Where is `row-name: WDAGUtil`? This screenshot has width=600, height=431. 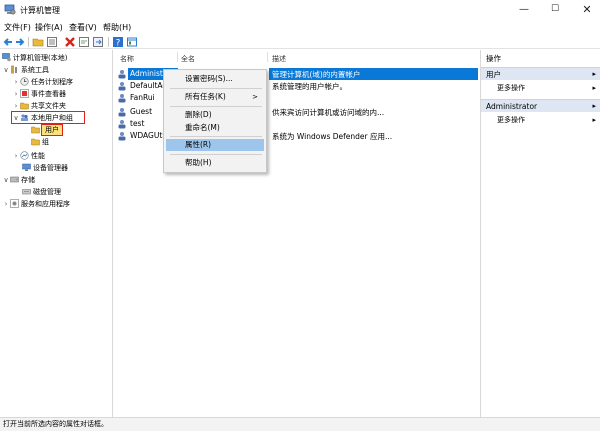 row-name: WDAGUtil is located at coordinates (148, 135).